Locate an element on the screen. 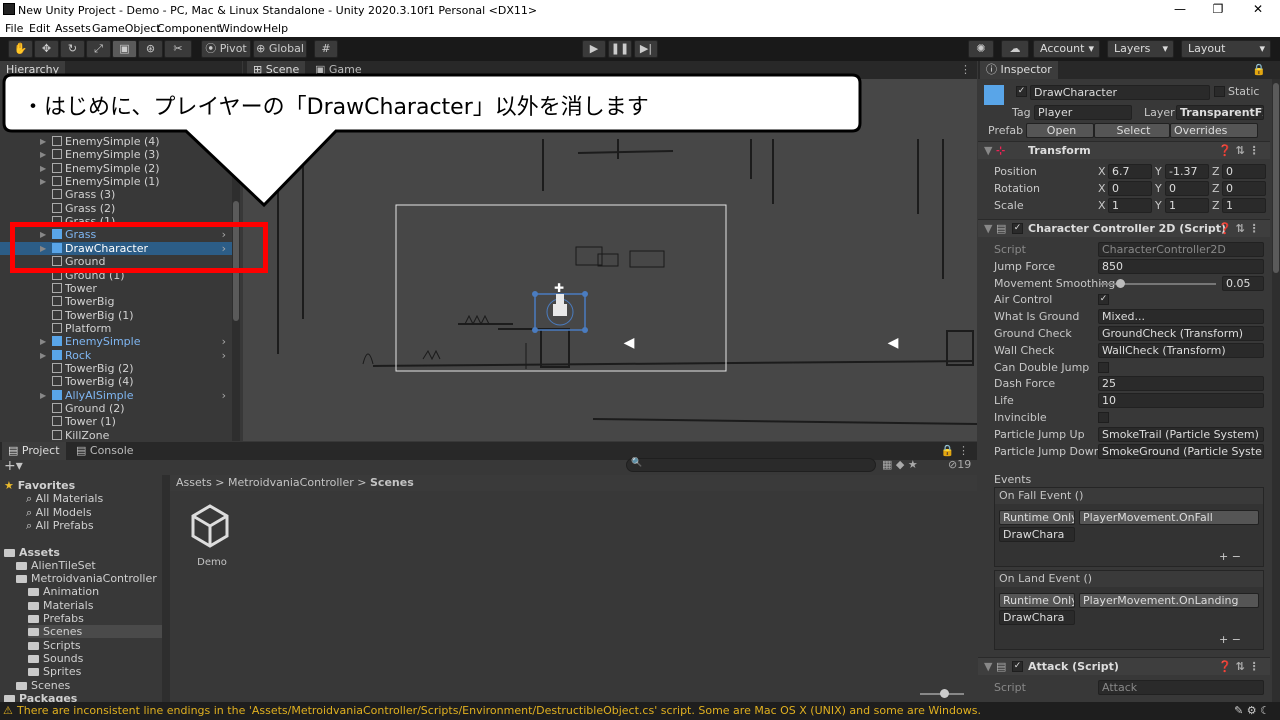 This screenshot has height=720, width=1280. invincible-checkbox is located at coordinates (1103, 417).